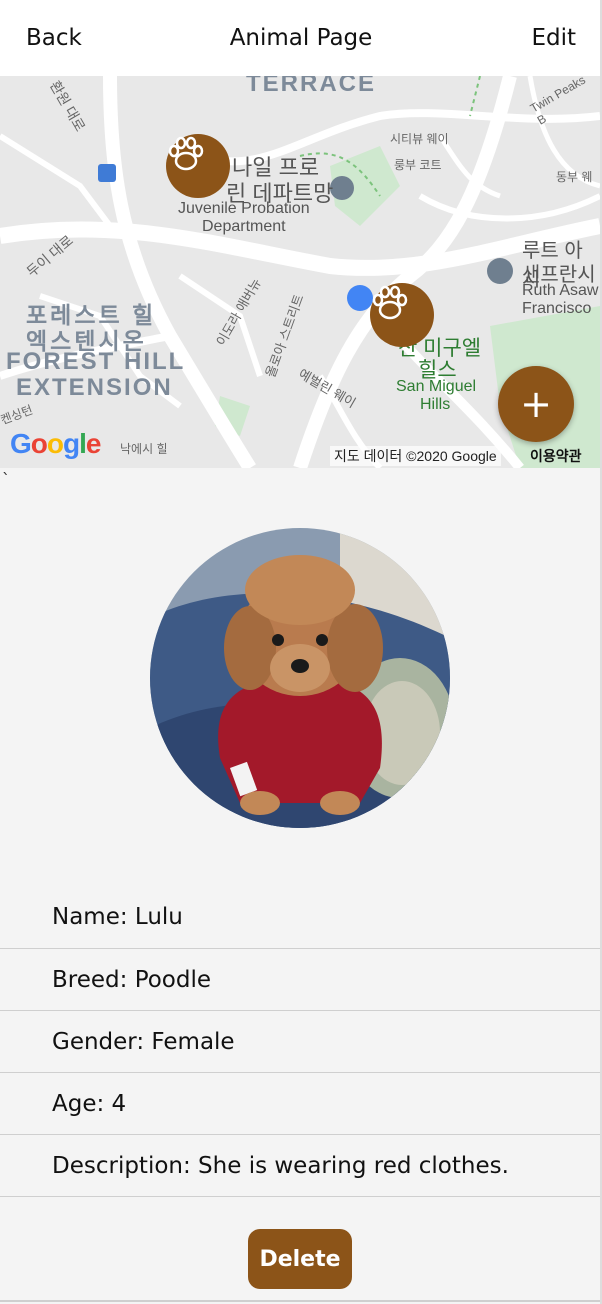 This screenshot has width=602, height=1304. What do you see at coordinates (280, 1165) in the screenshot?
I see `animal-description: Description: She is wearing red clothes.` at bounding box center [280, 1165].